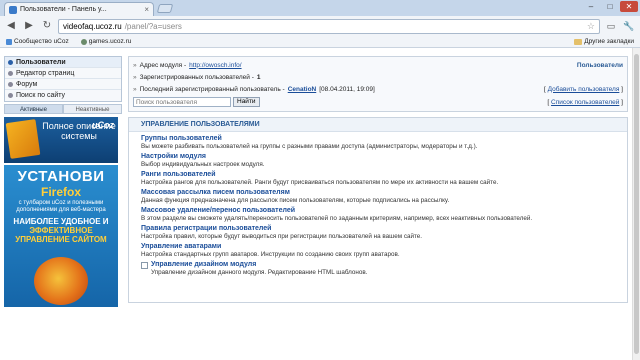  I want to click on maximize-button: □, so click(610, 6).